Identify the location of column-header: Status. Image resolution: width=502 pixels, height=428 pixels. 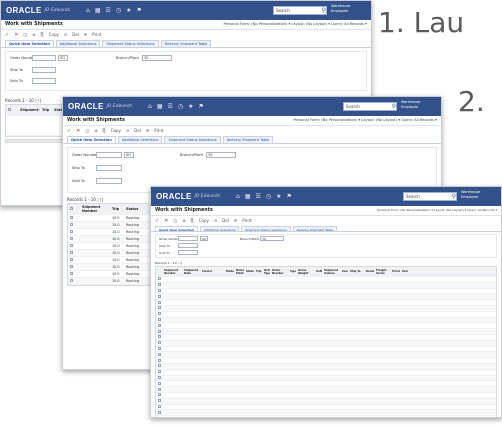
(249, 271).